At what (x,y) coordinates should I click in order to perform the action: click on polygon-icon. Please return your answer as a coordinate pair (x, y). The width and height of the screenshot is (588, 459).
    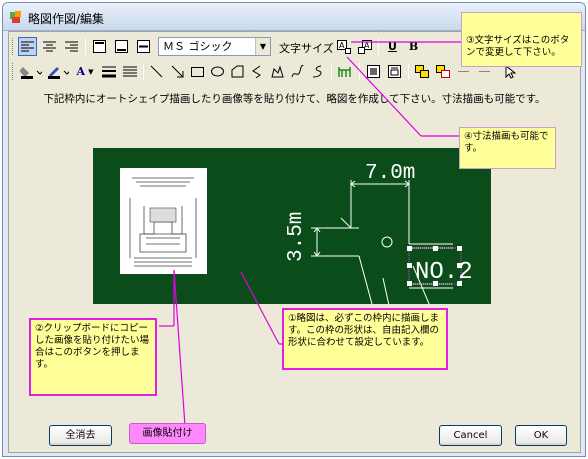
    Looking at the image, I should click on (237, 71).